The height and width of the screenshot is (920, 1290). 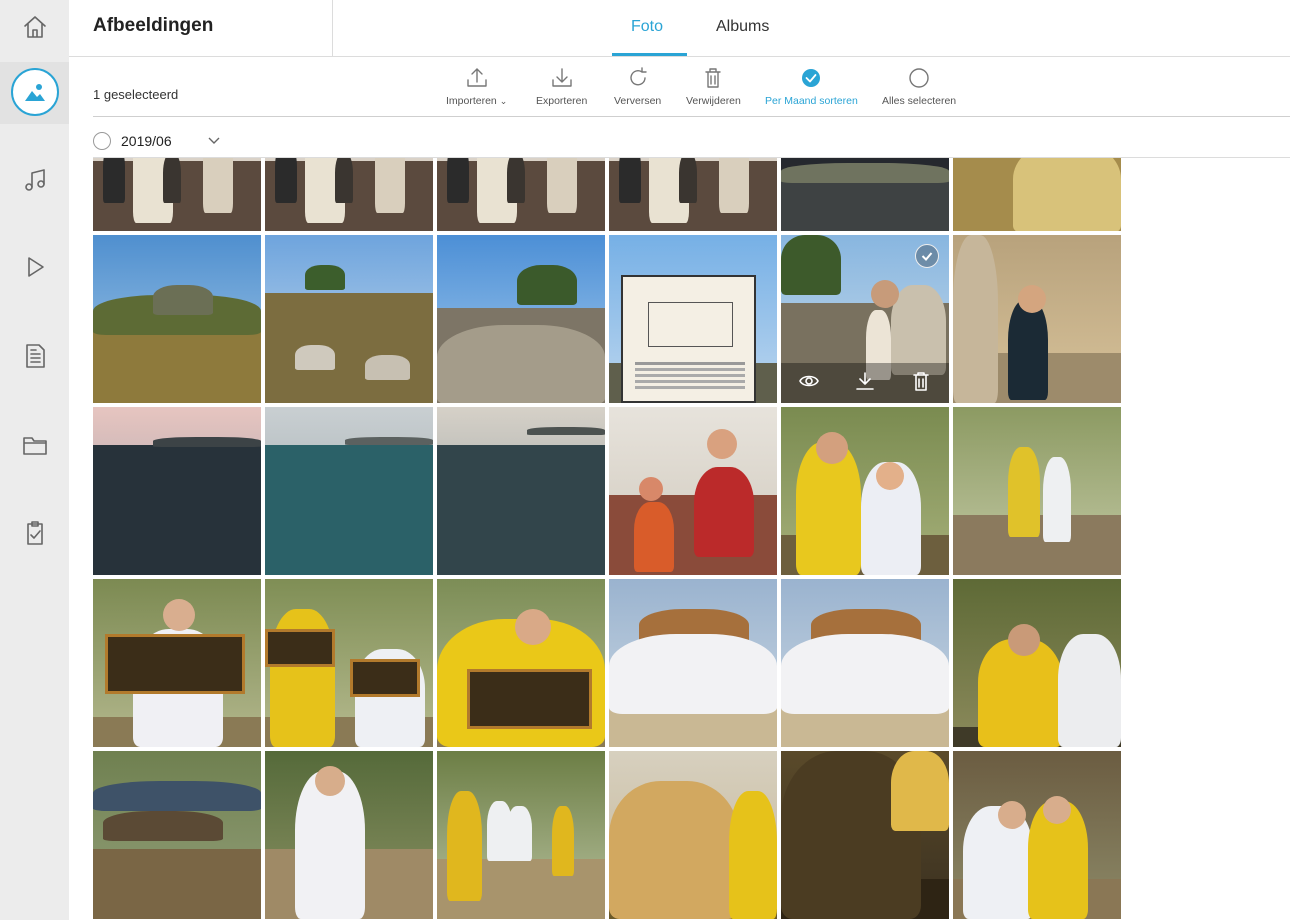 I want to click on photo-action-bar, so click(x=865, y=383).